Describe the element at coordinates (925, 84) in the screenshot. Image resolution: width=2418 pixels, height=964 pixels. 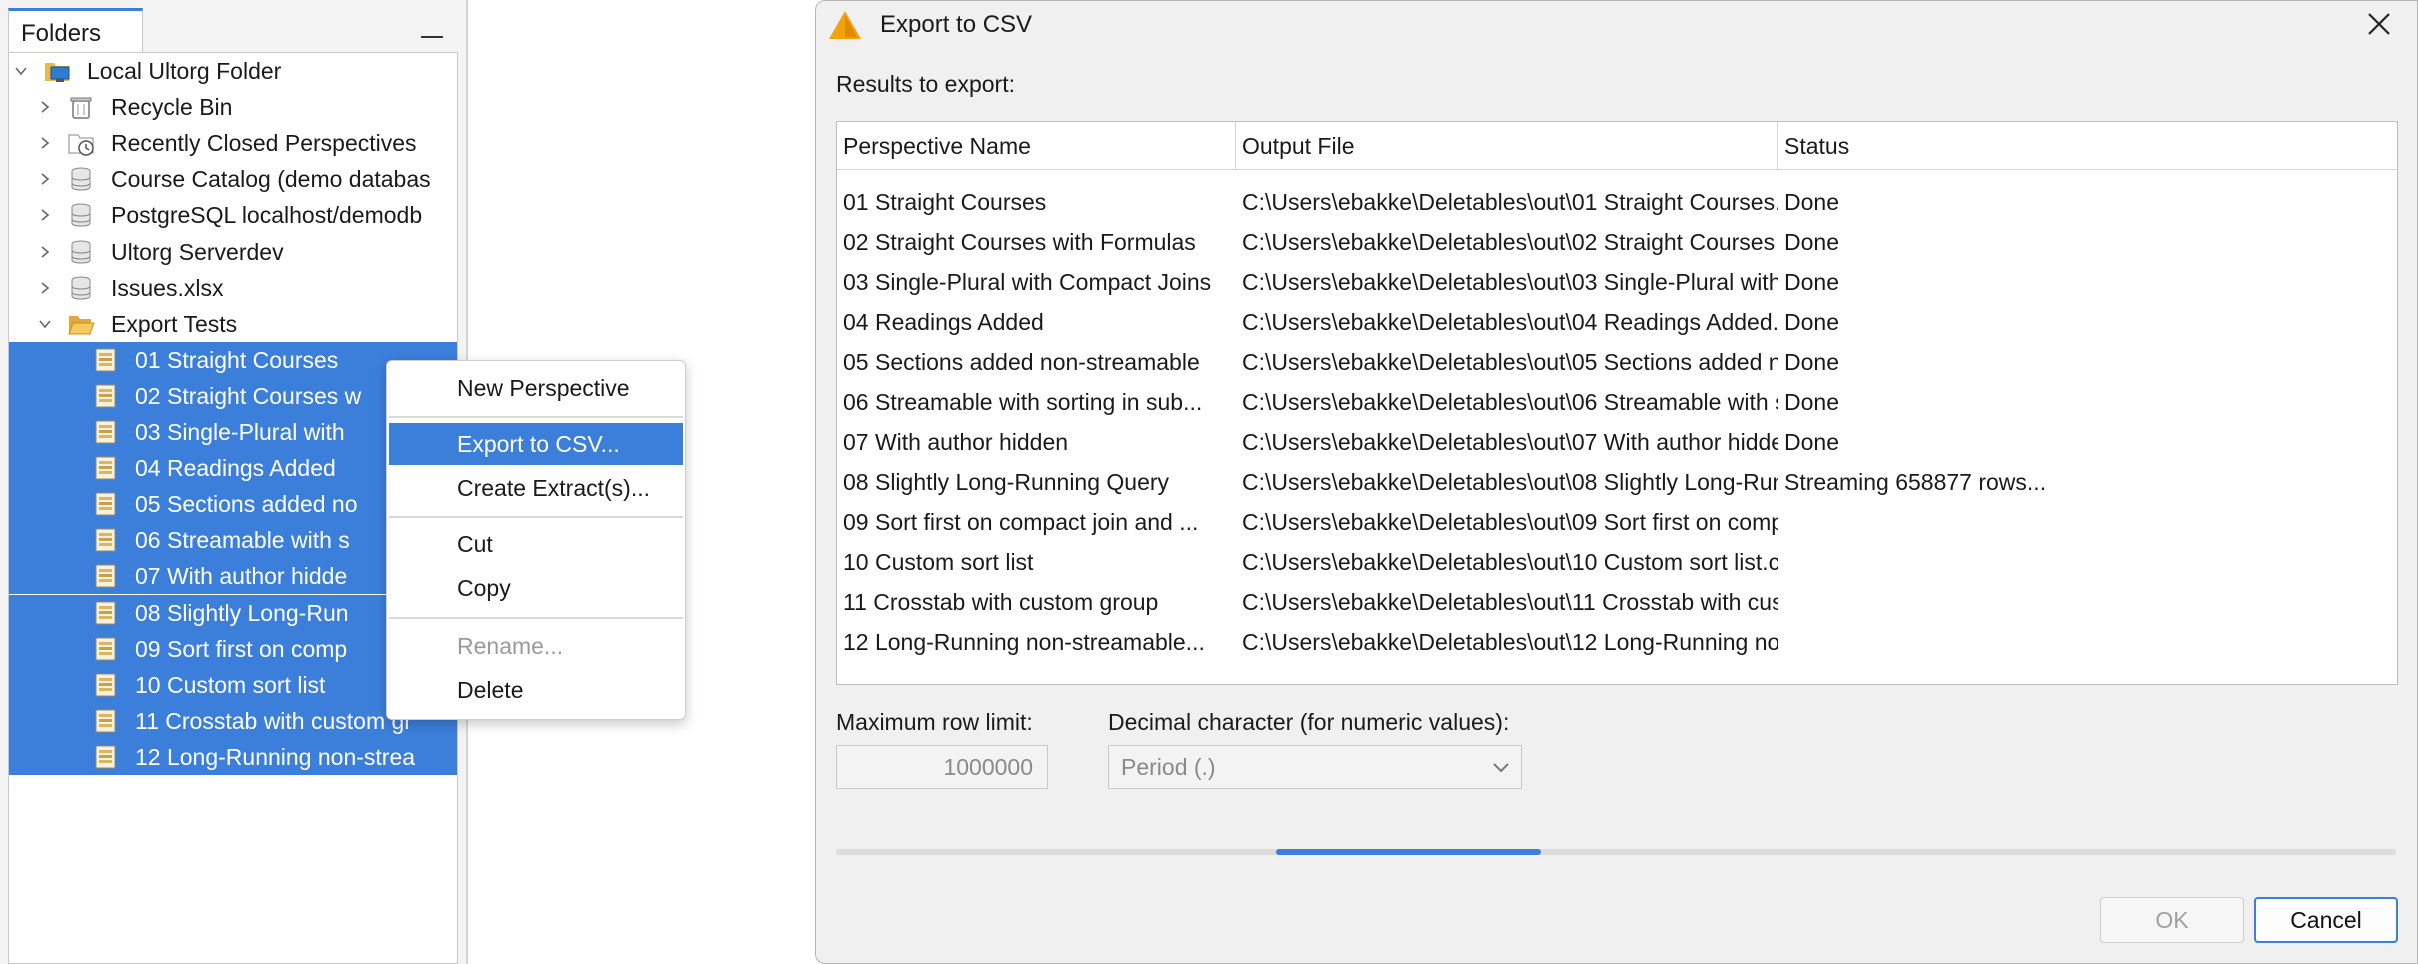
I see `results-label: Results to export:` at that location.